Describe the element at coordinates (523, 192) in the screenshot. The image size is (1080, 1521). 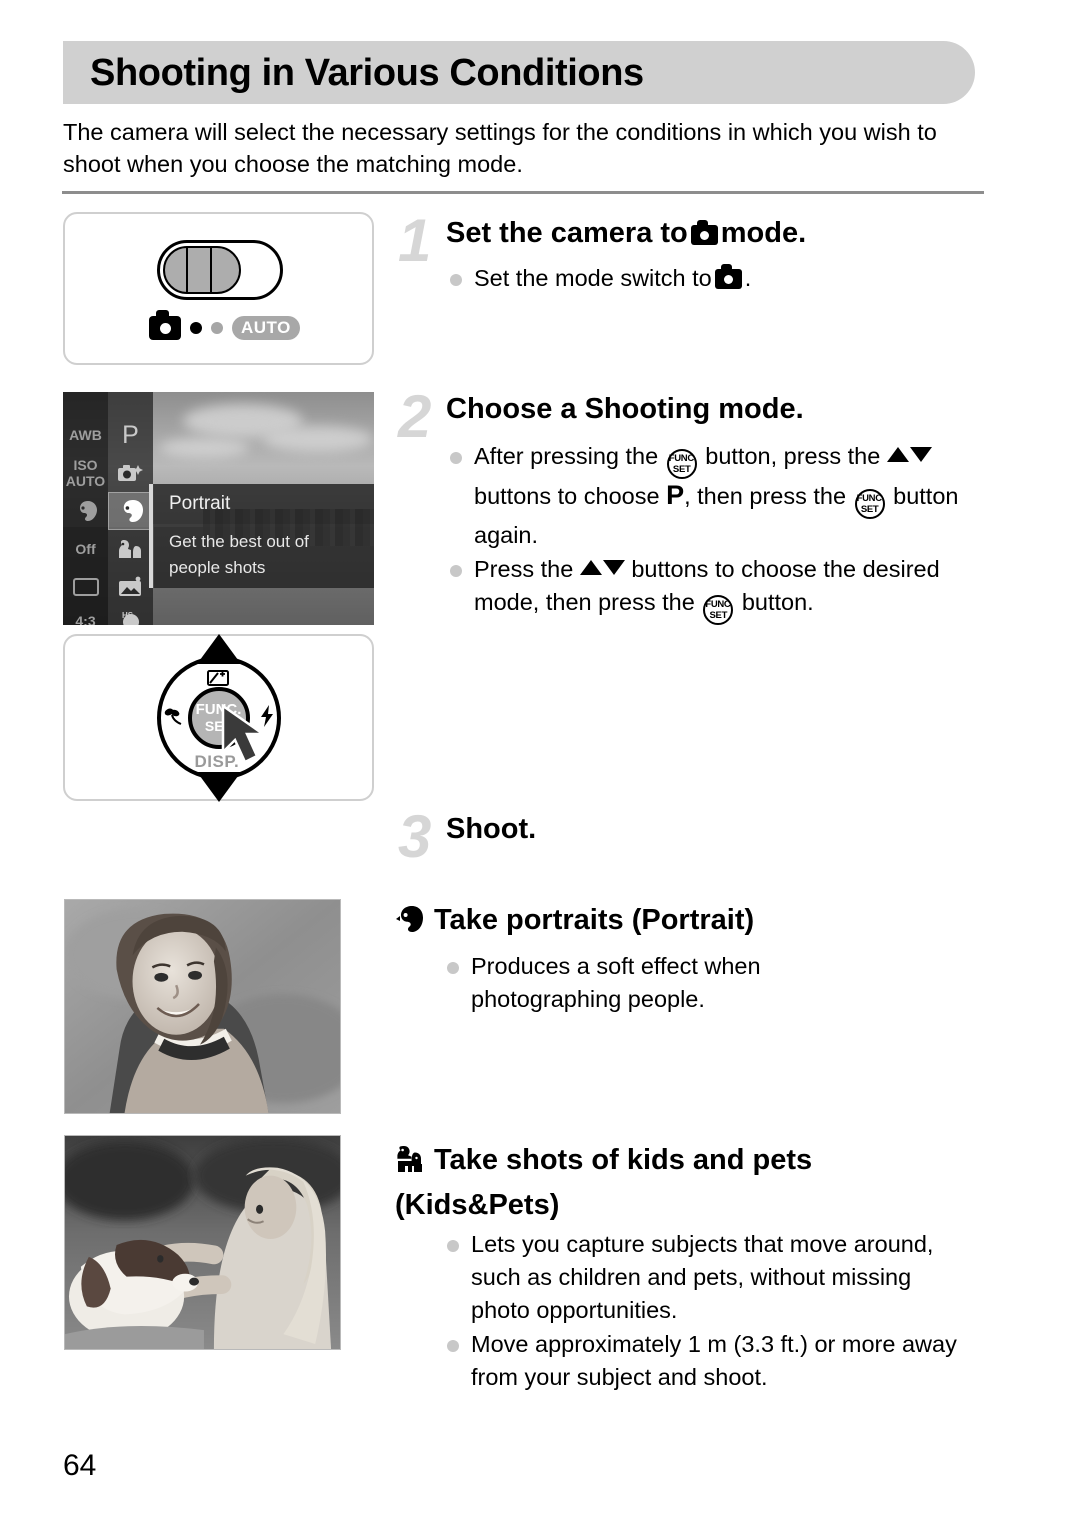
I see `header-divider` at that location.